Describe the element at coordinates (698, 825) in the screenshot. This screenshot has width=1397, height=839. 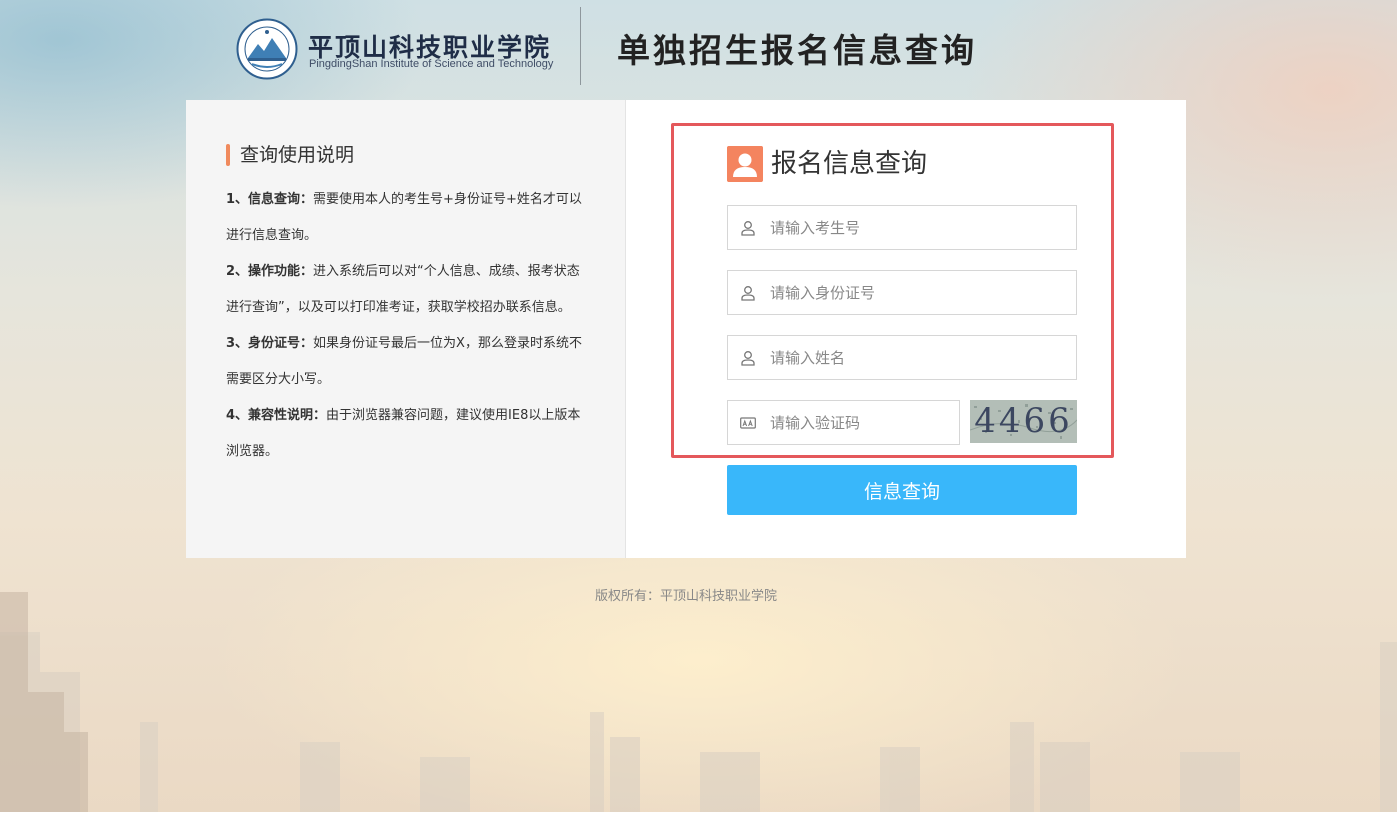
I see `bottom-white-strip` at that location.